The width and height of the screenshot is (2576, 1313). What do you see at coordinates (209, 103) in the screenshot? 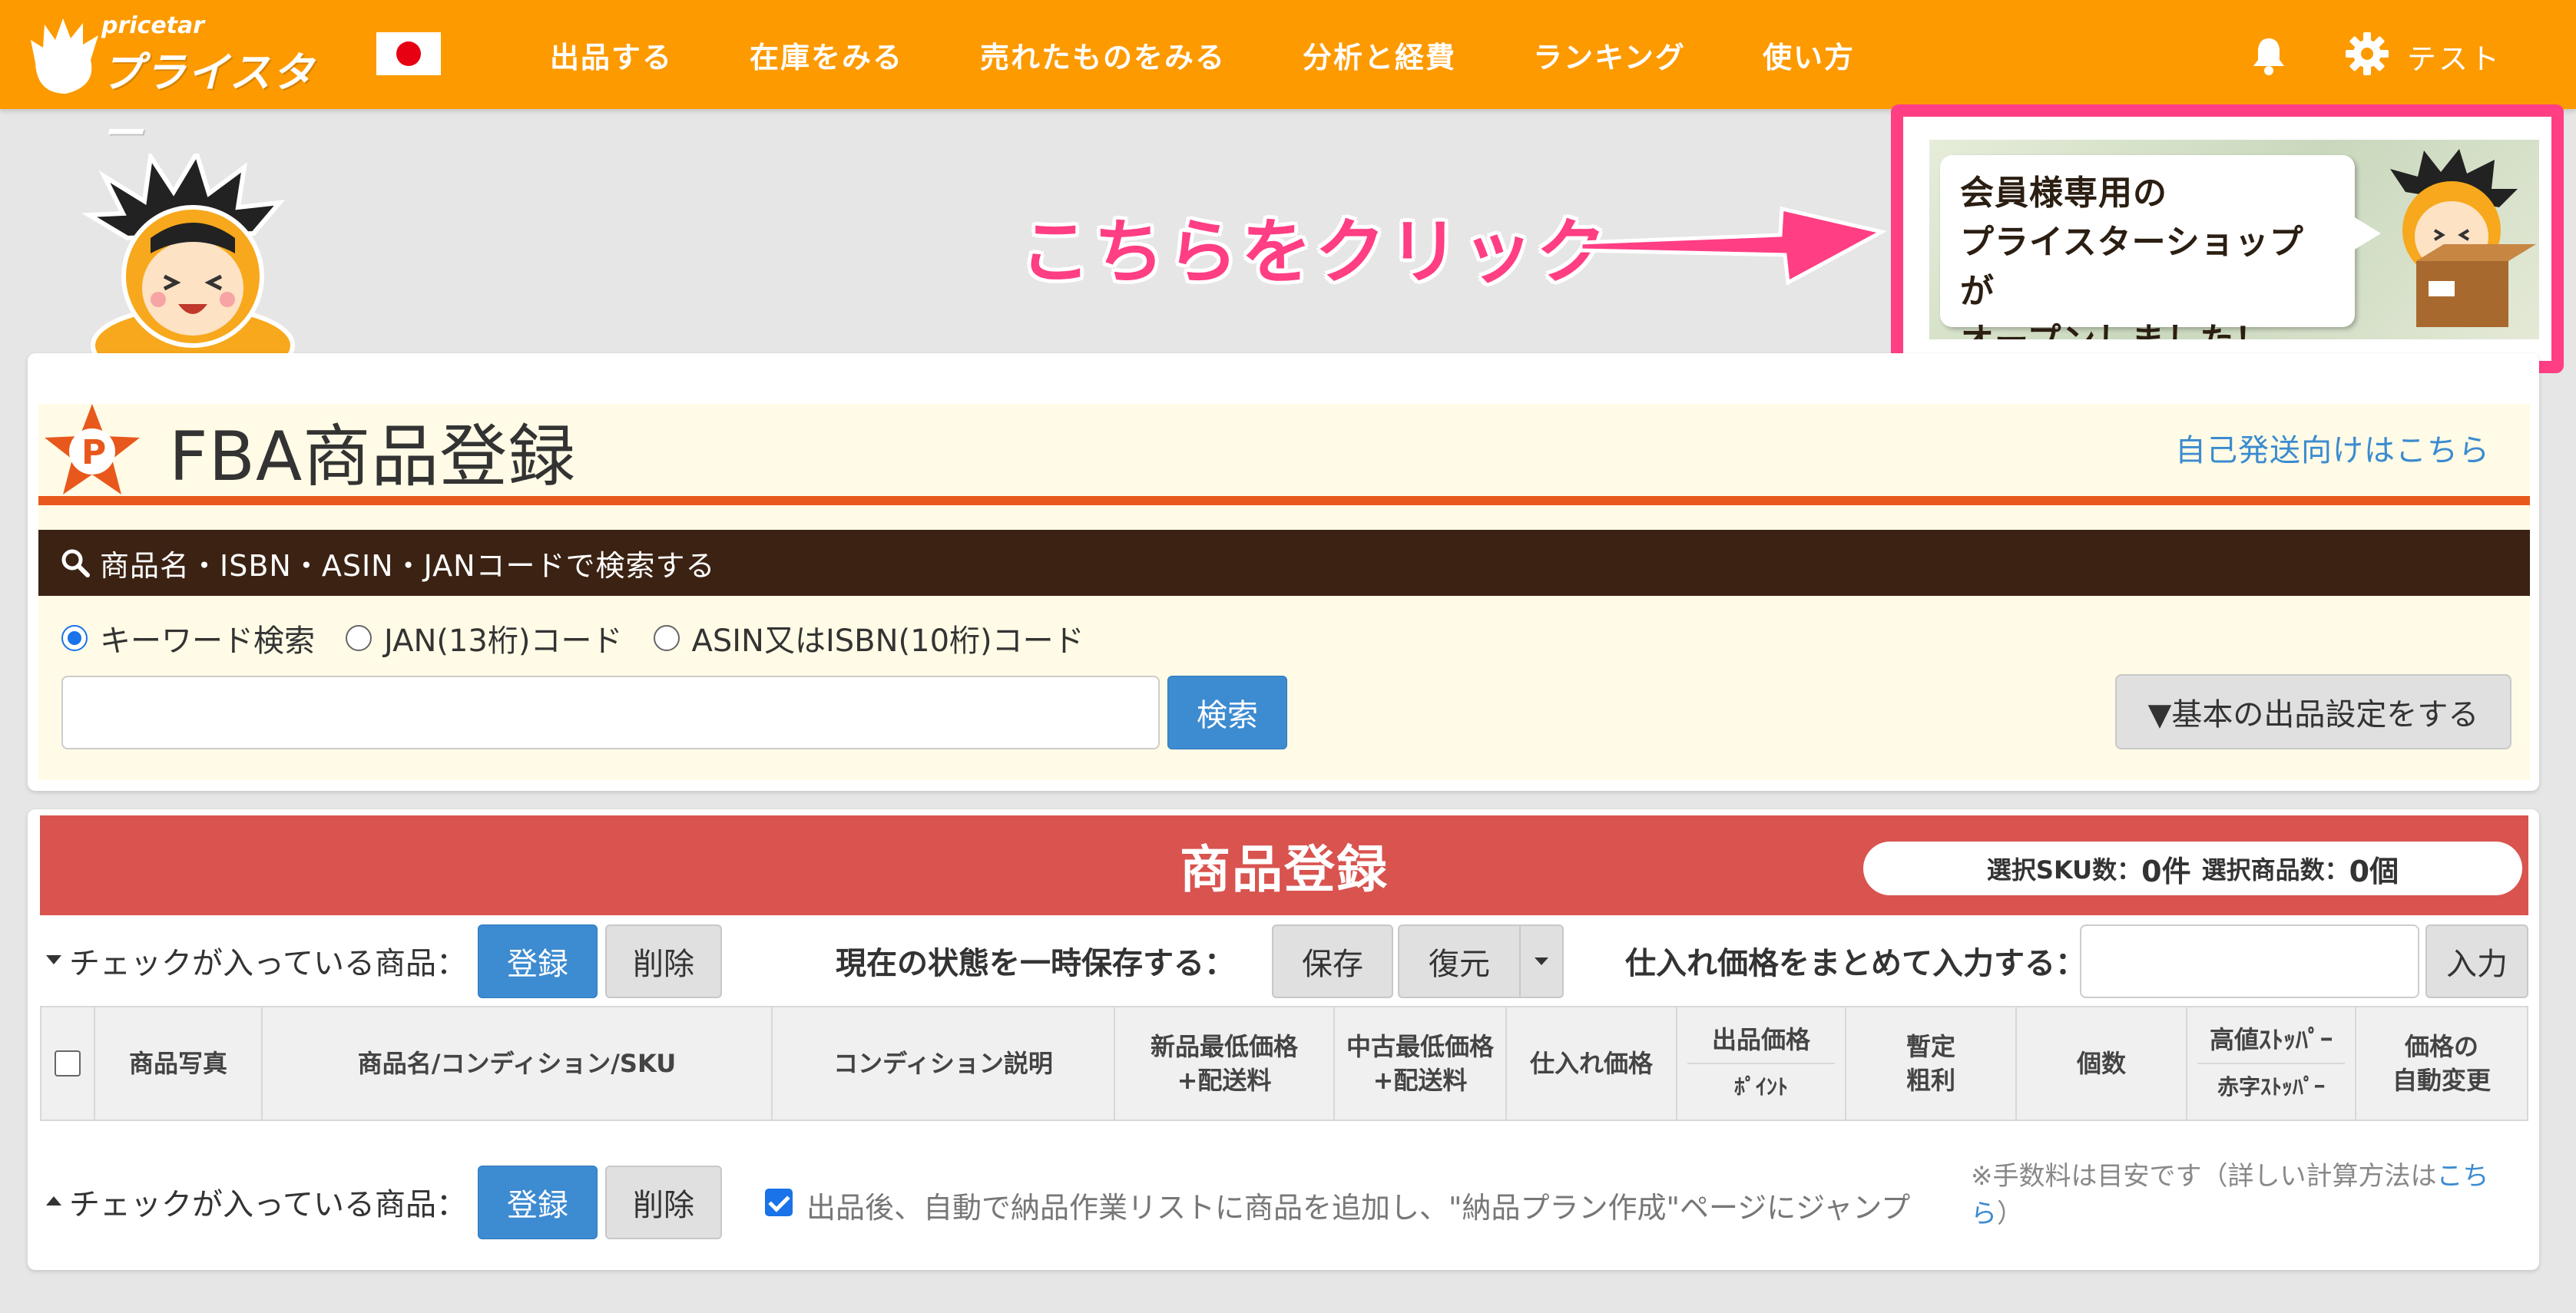
I see `logo-big-text: プライスター` at bounding box center [209, 103].